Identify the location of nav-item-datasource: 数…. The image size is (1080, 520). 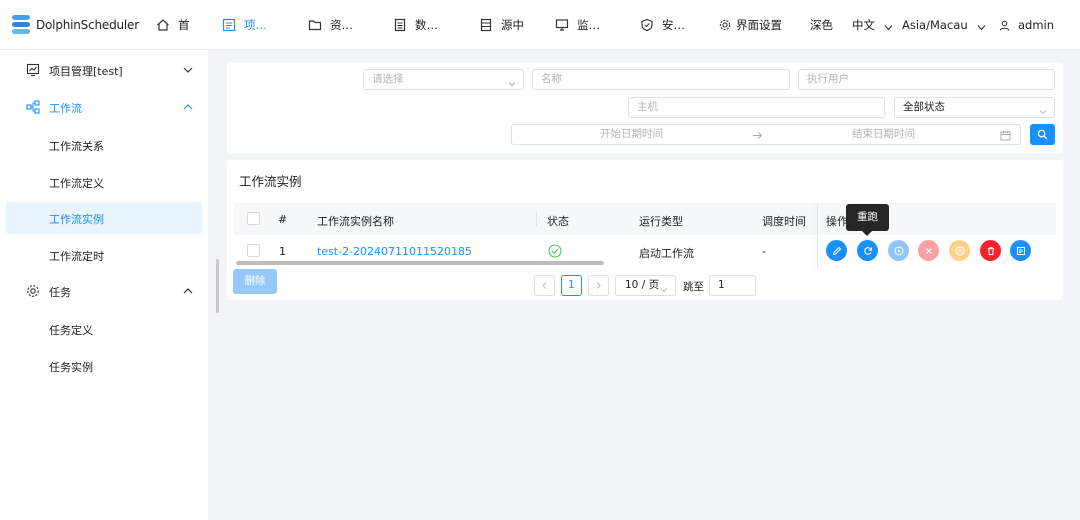
(415, 25).